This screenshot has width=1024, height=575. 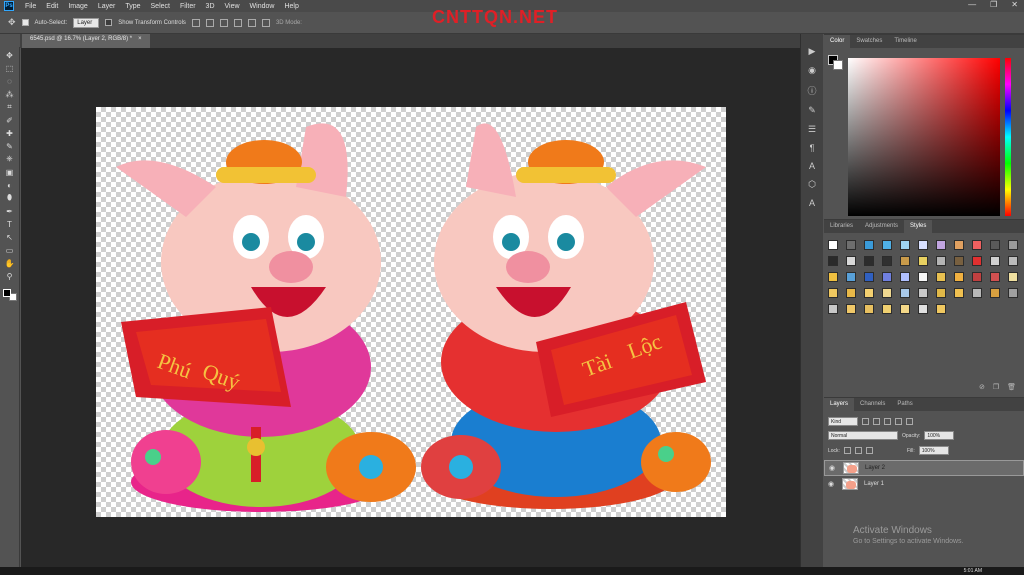 I want to click on marquee-tool-icon: ⬚, so click(x=10, y=68).